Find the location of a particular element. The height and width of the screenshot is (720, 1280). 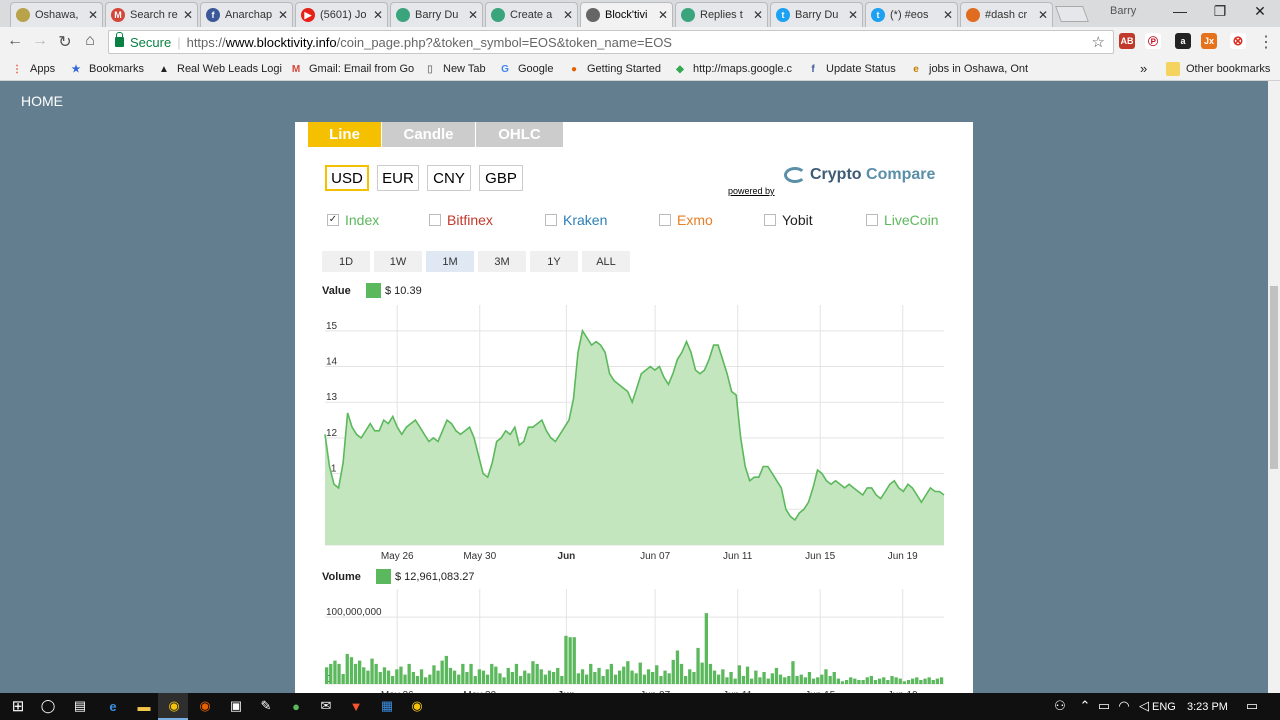

extension-icon: ⊗ is located at coordinates (1238, 41).